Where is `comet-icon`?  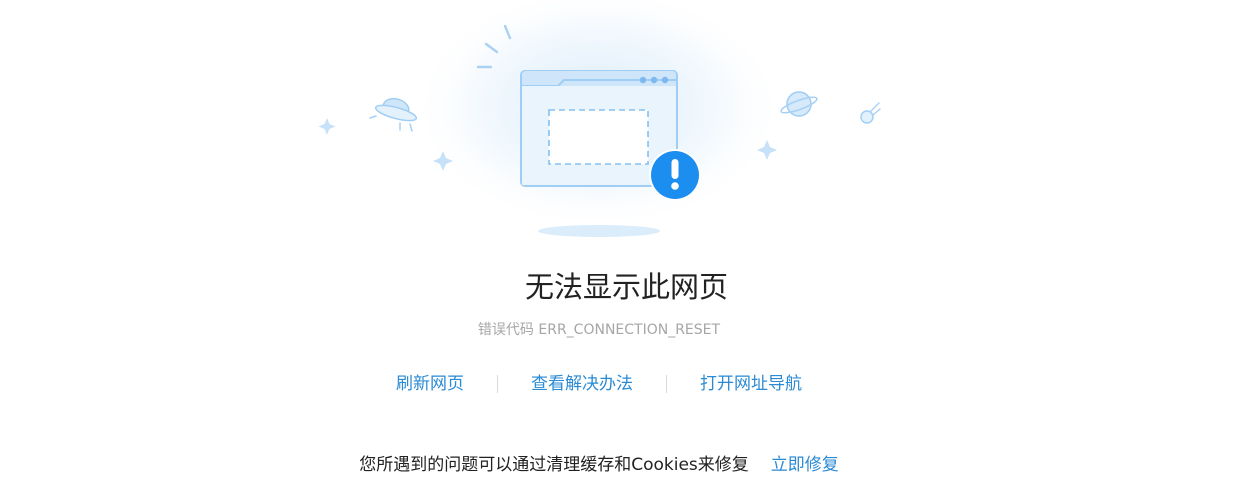 comet-icon is located at coordinates (870, 113).